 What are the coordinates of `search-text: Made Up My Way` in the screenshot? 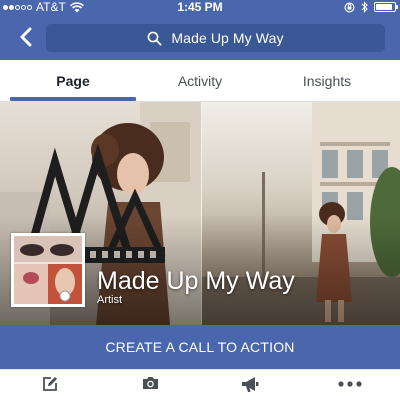 It's located at (227, 38).